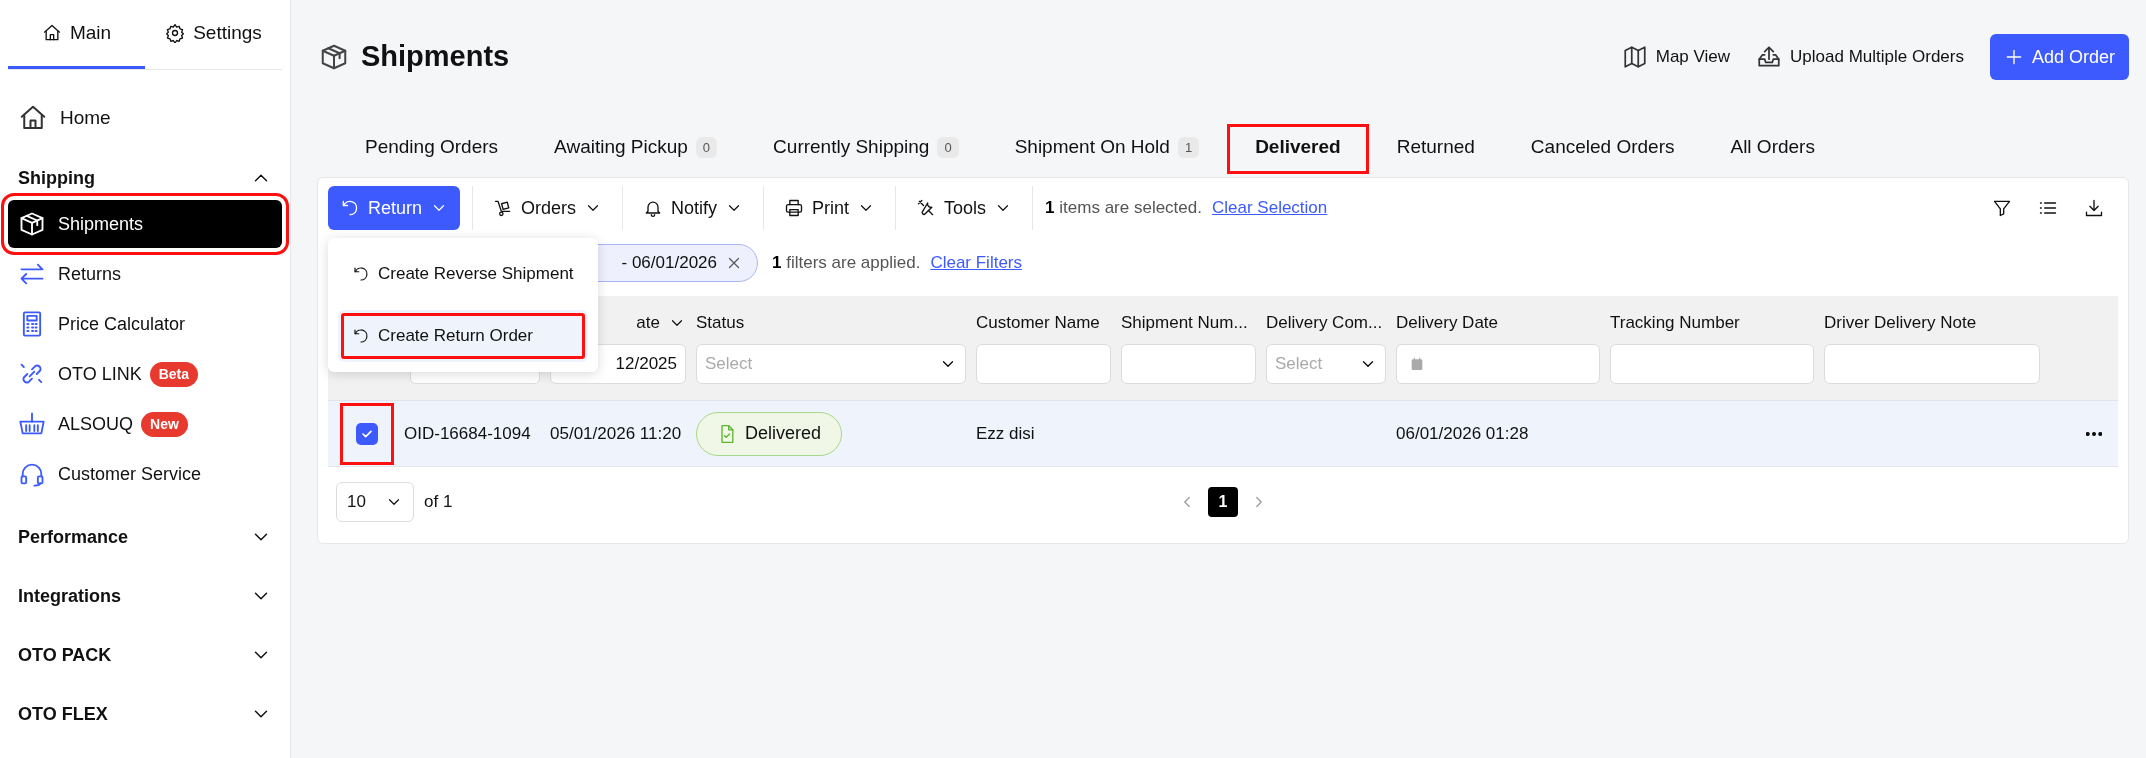 The width and height of the screenshot is (2146, 758). I want to click on header-link: Map View, so click(1676, 57).